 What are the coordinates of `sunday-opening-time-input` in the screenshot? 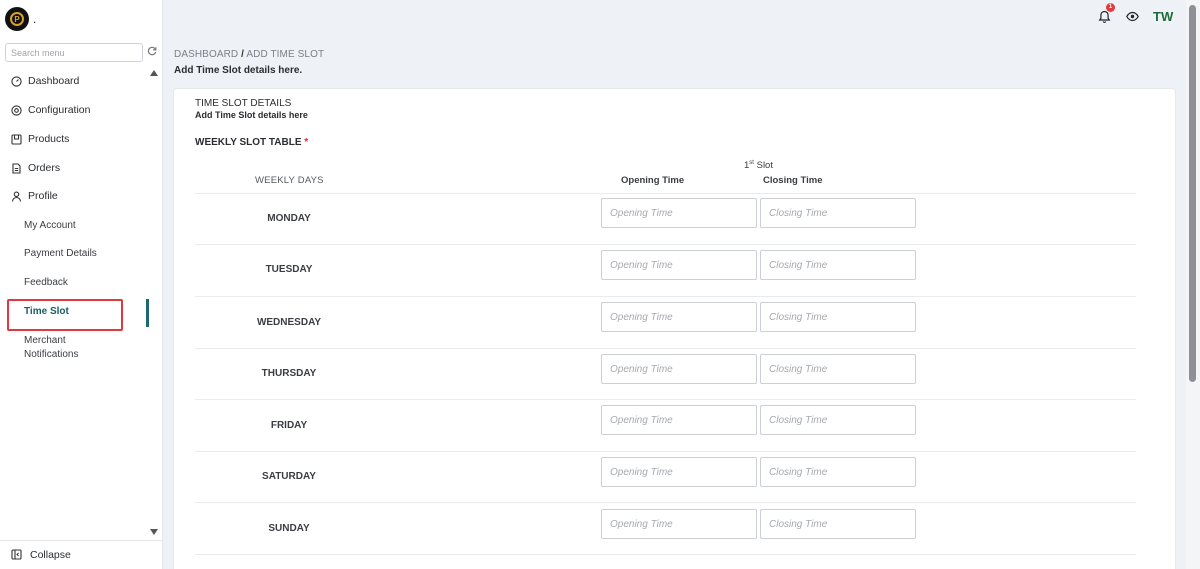 It's located at (679, 524).